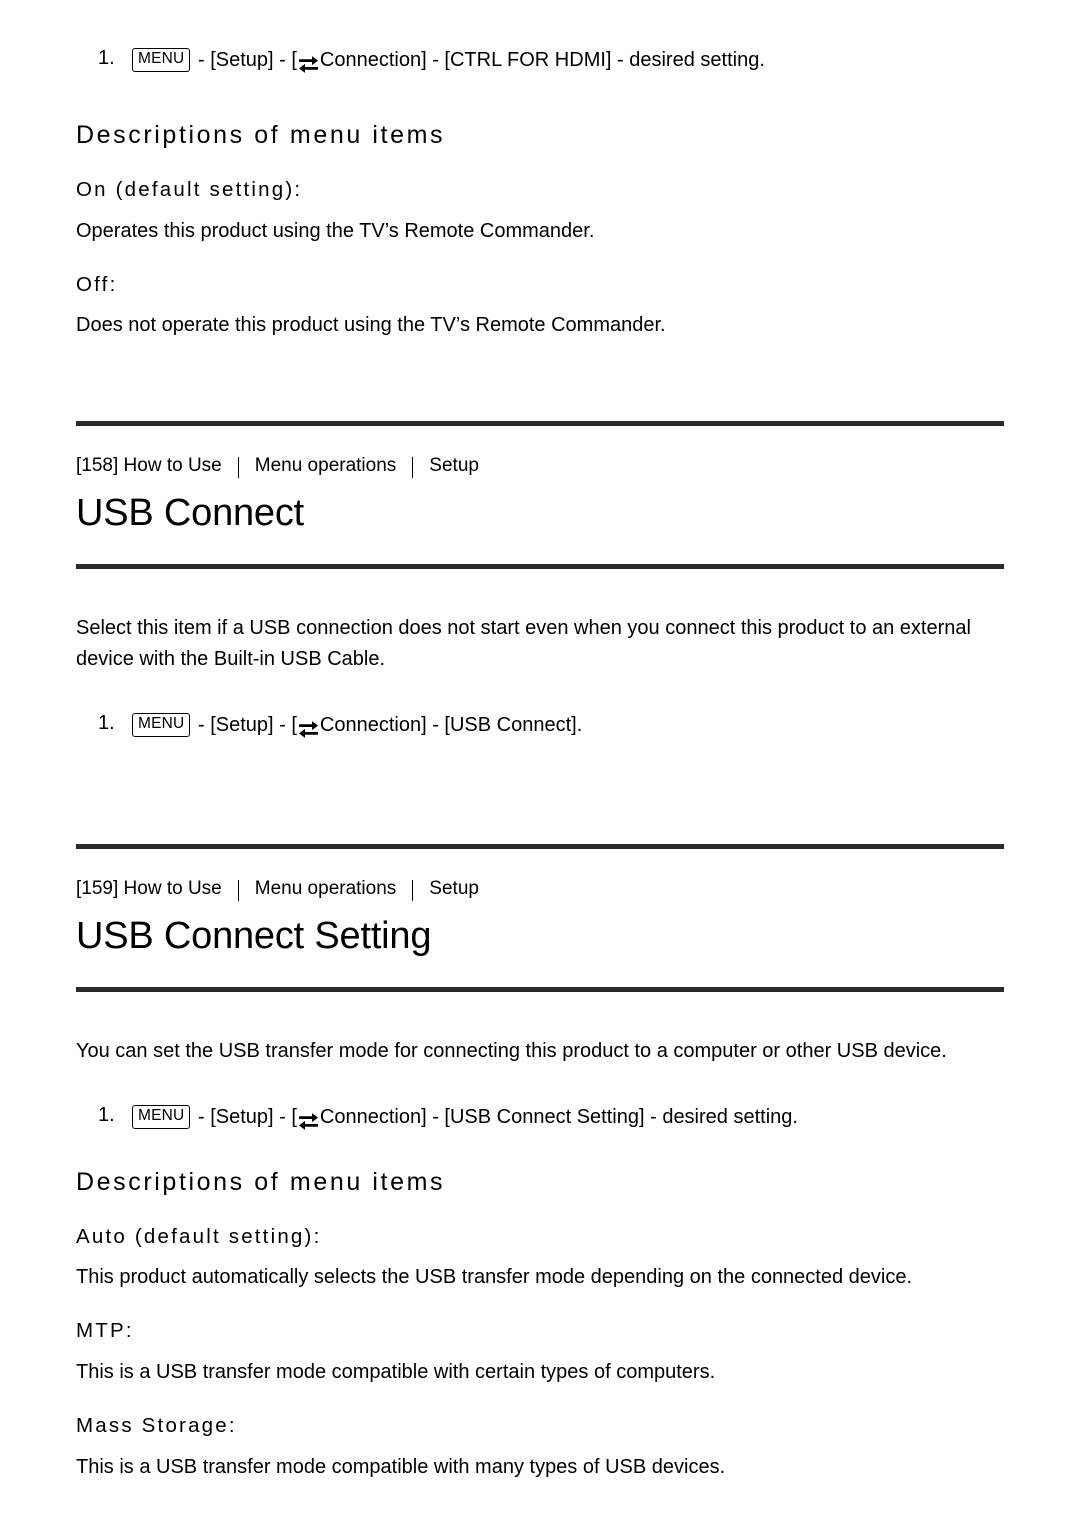 The height and width of the screenshot is (1528, 1080). What do you see at coordinates (190, 513) in the screenshot?
I see `page-title-usb-connect: USB Connect` at bounding box center [190, 513].